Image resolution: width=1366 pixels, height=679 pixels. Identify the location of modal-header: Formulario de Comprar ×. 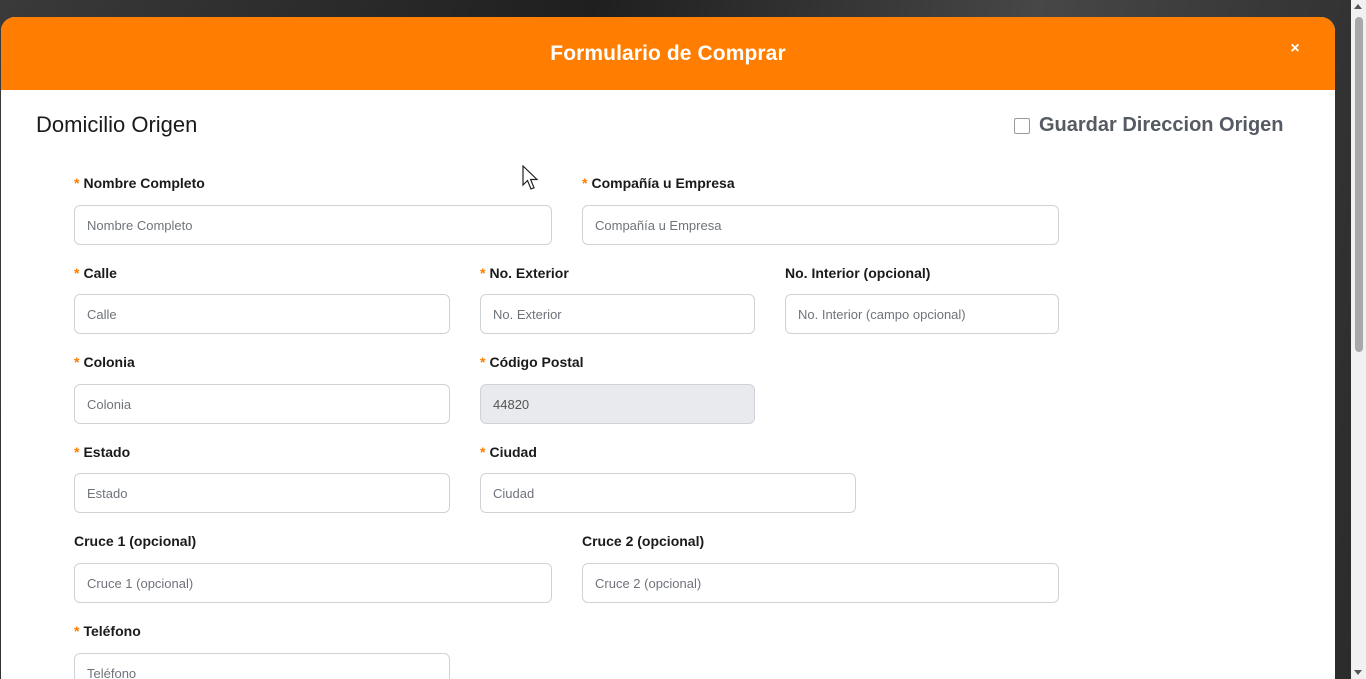
(668, 53).